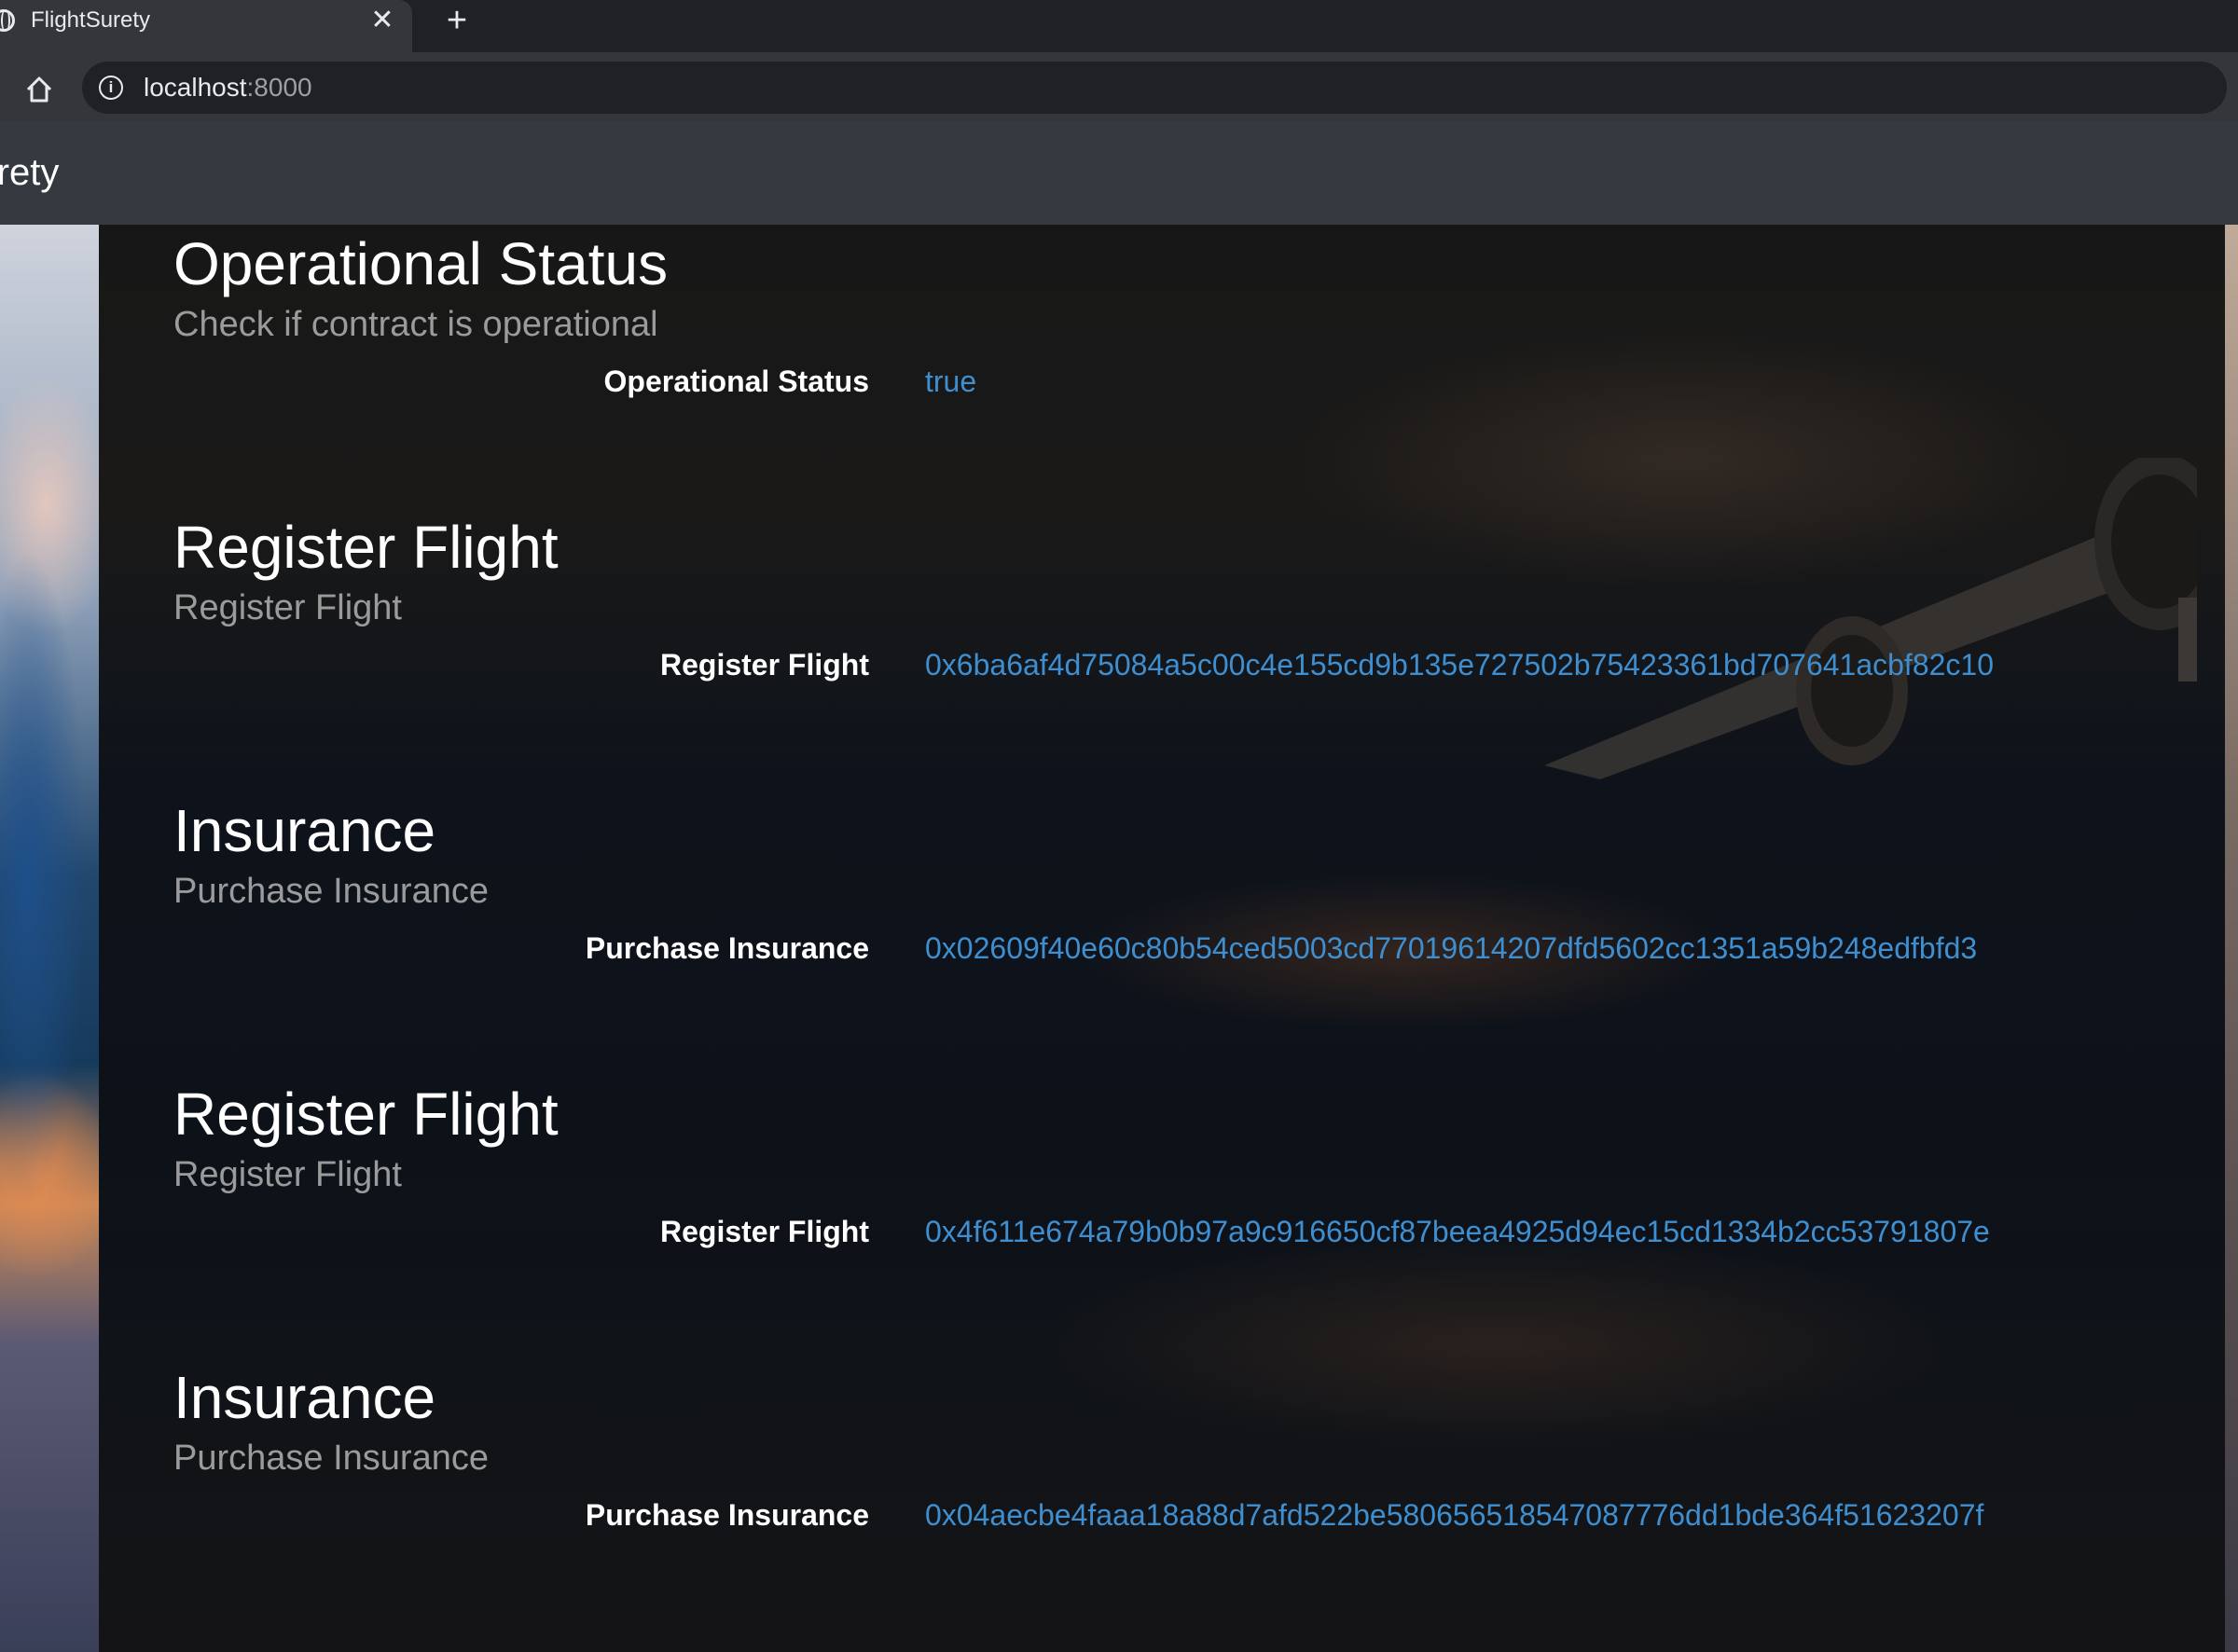 Image resolution: width=2238 pixels, height=1652 pixels. What do you see at coordinates (2232, 938) in the screenshot?
I see `background-edge` at bounding box center [2232, 938].